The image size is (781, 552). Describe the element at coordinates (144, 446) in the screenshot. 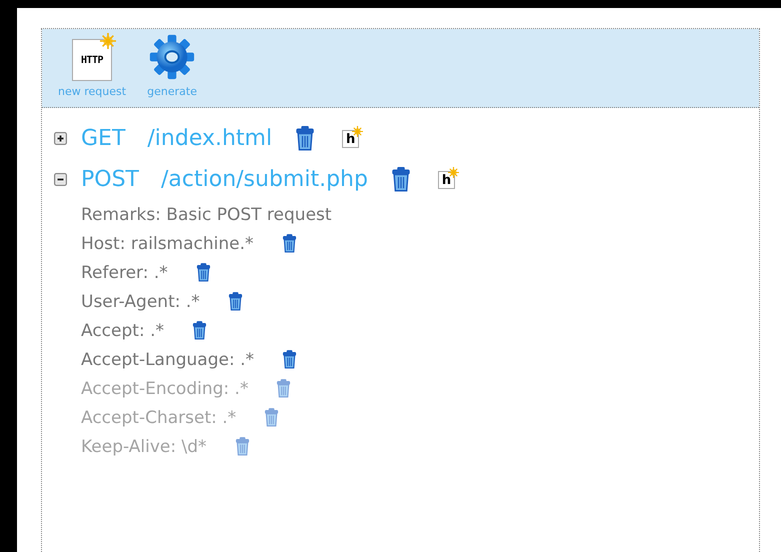

I see `header-rule: Keep-Alive: \d*` at that location.